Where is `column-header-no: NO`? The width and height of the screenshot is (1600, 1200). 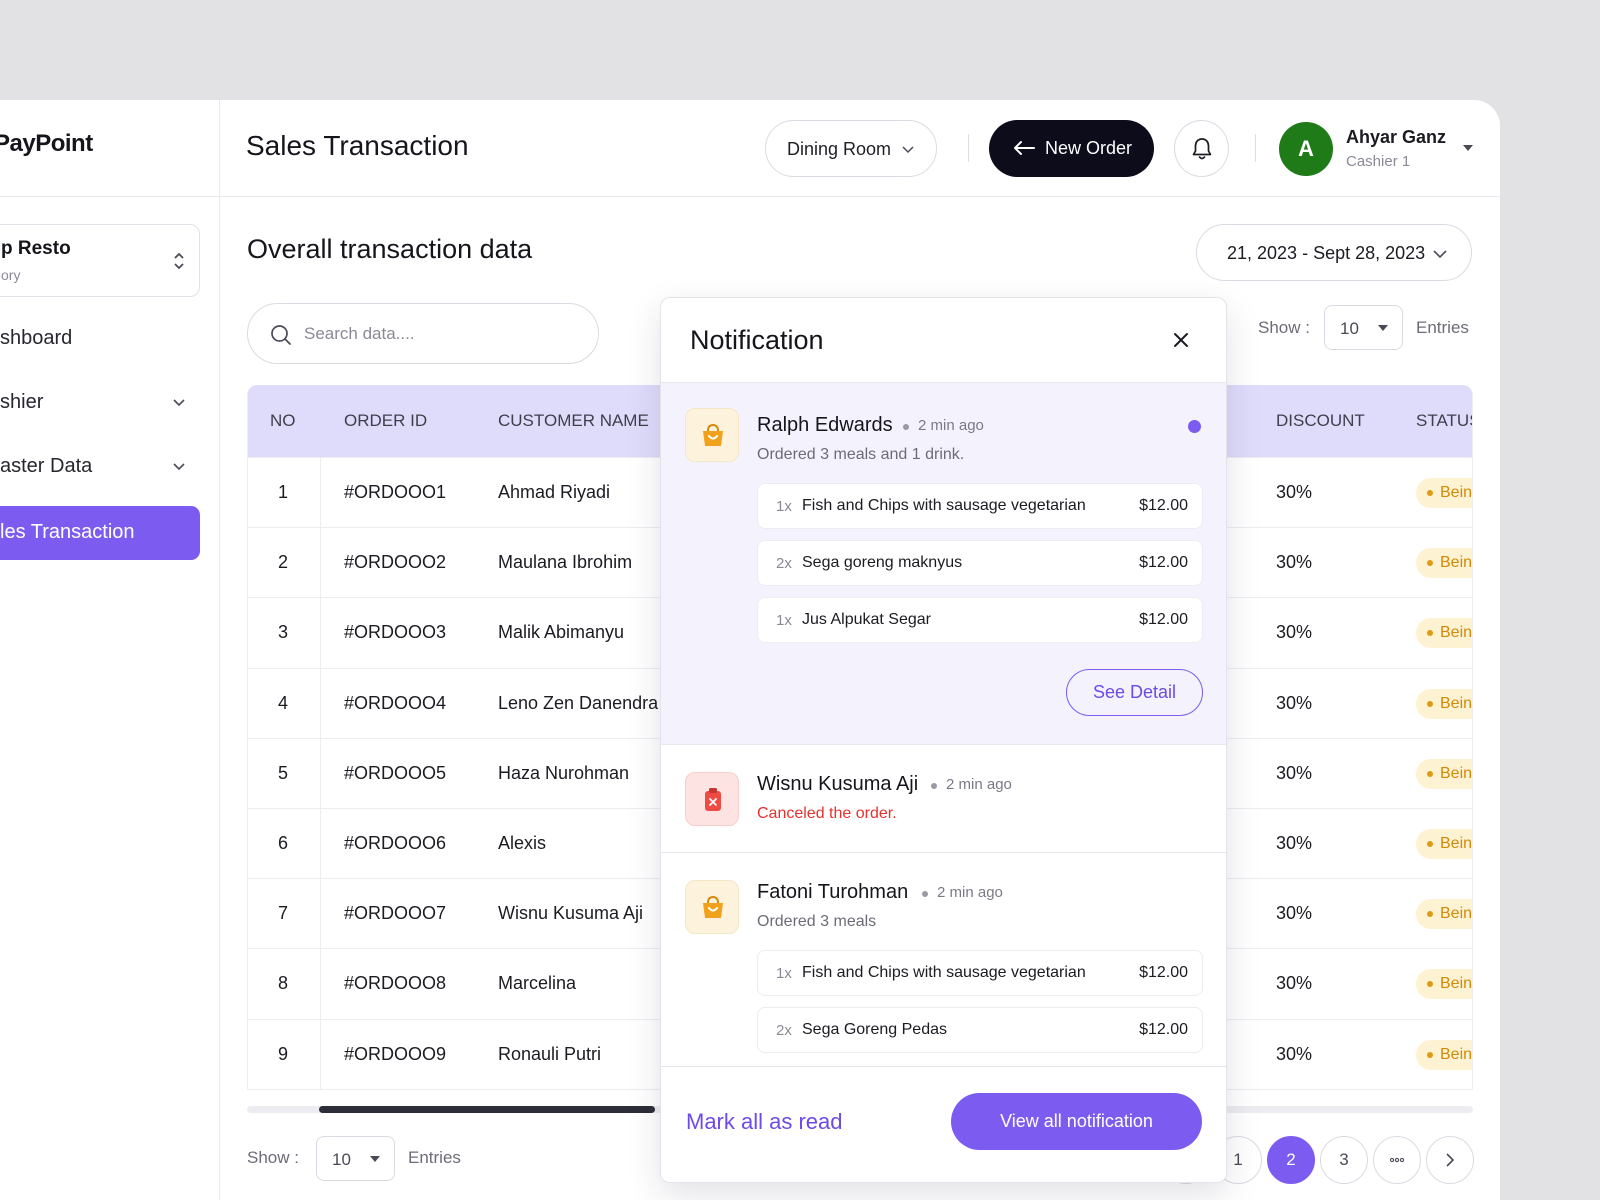
column-header-no: NO is located at coordinates (283, 420).